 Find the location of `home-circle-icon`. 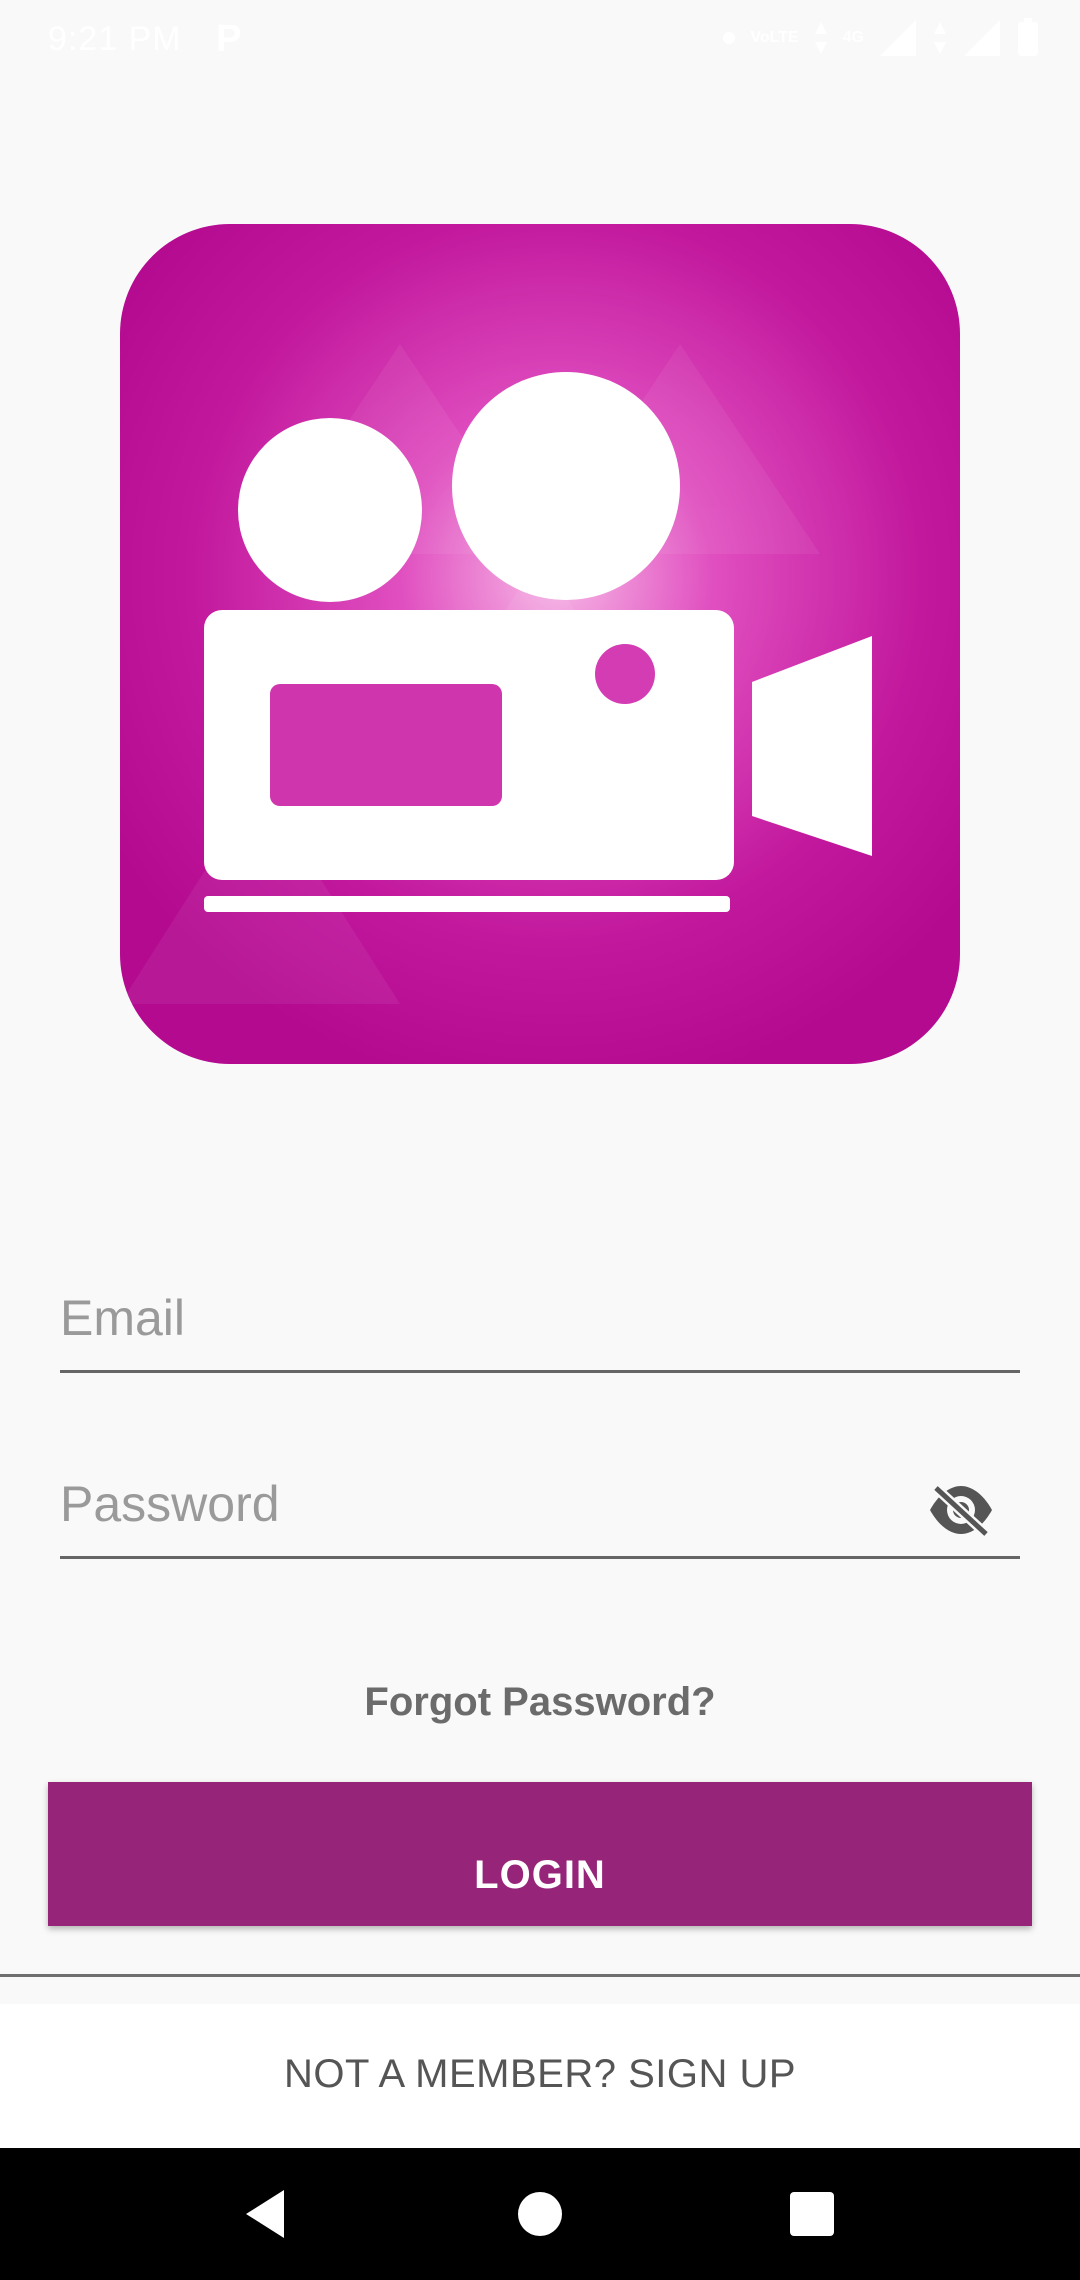

home-circle-icon is located at coordinates (540, 2214).